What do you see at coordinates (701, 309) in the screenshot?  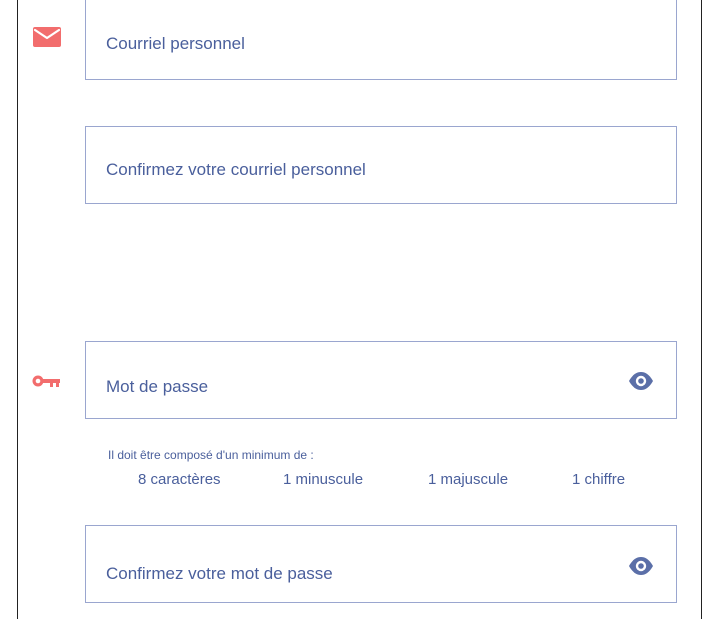 I see `frame-right-border` at bounding box center [701, 309].